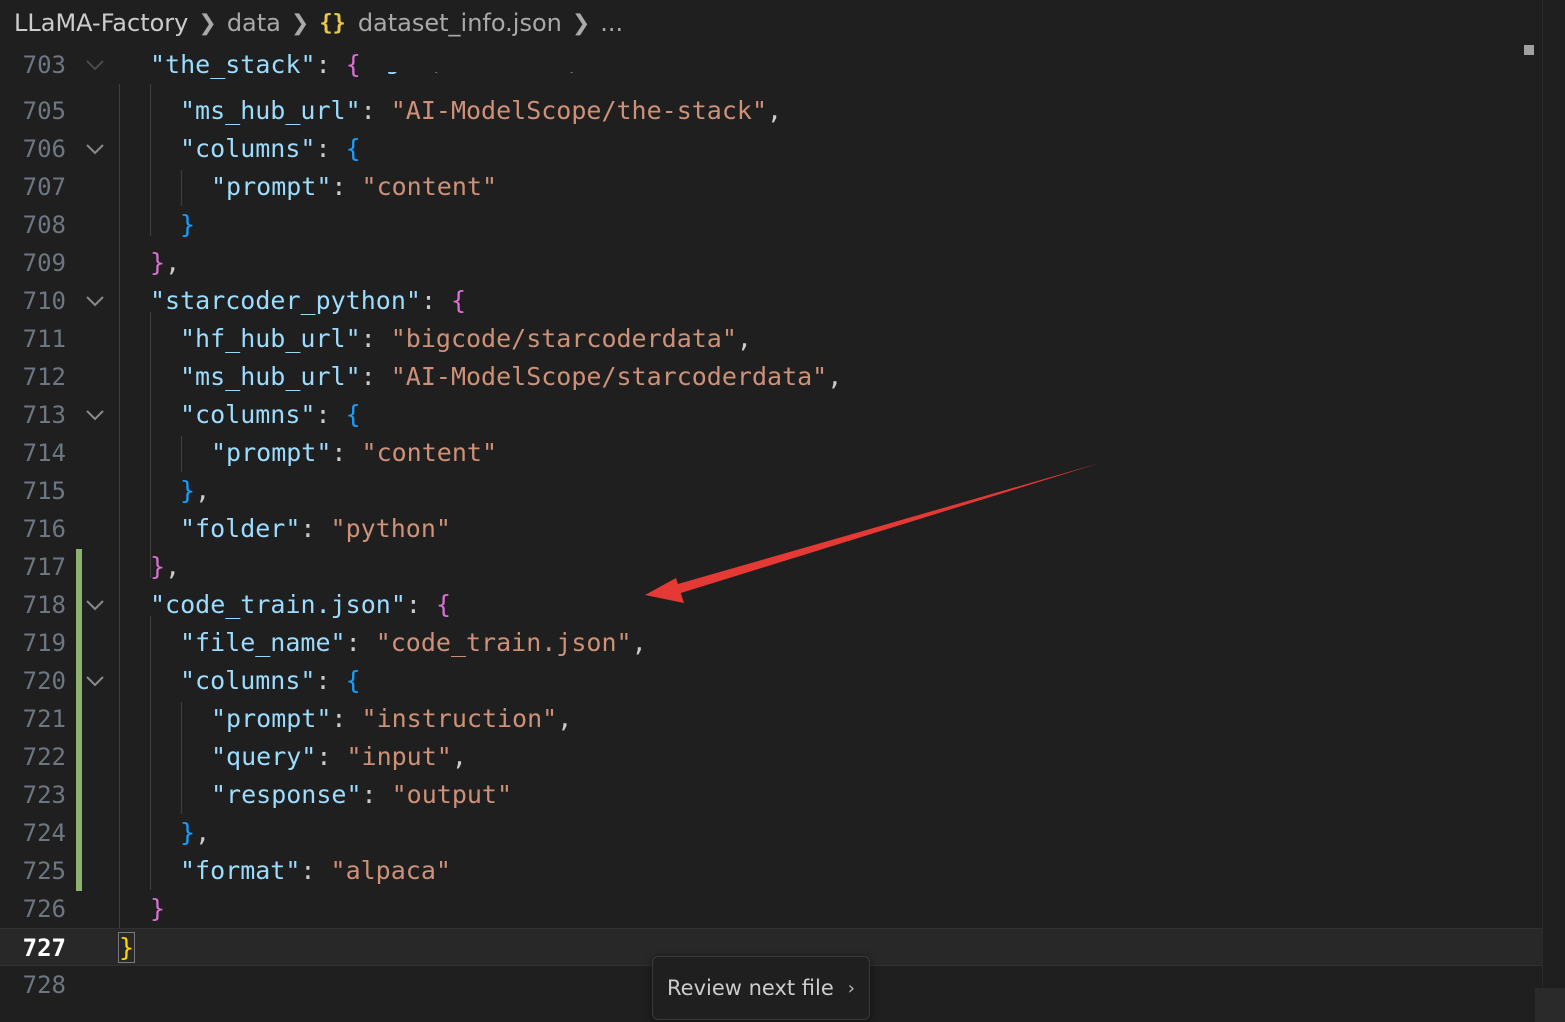 The width and height of the screenshot is (1565, 1022). I want to click on json-string: "output", so click(452, 794).